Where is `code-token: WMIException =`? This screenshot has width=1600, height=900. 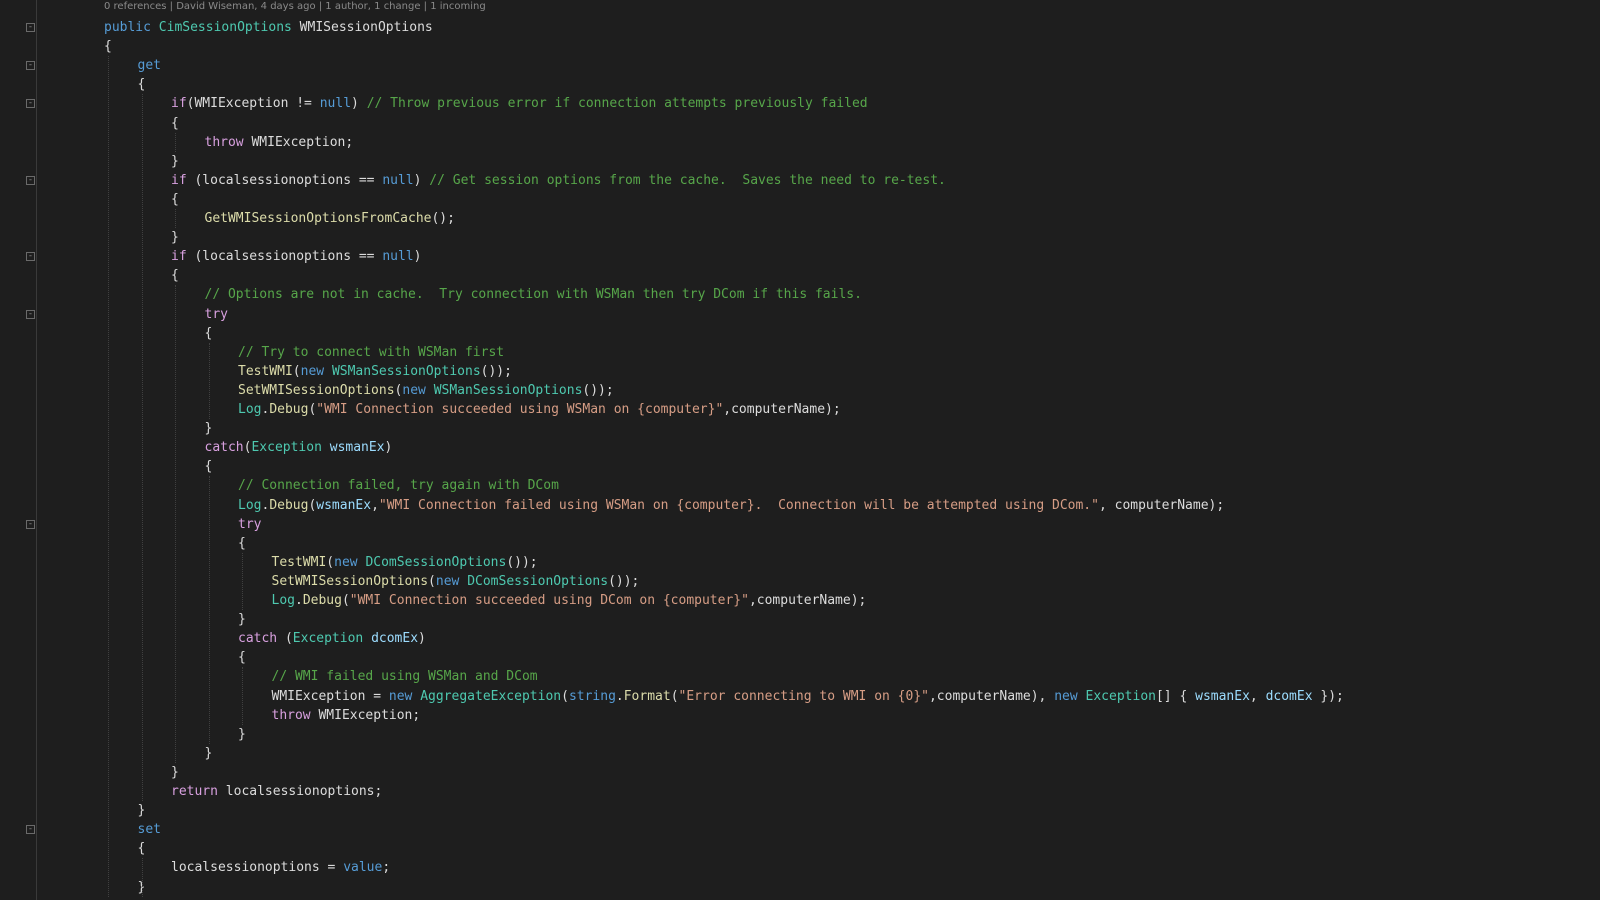
code-token: WMIException = is located at coordinates (330, 696).